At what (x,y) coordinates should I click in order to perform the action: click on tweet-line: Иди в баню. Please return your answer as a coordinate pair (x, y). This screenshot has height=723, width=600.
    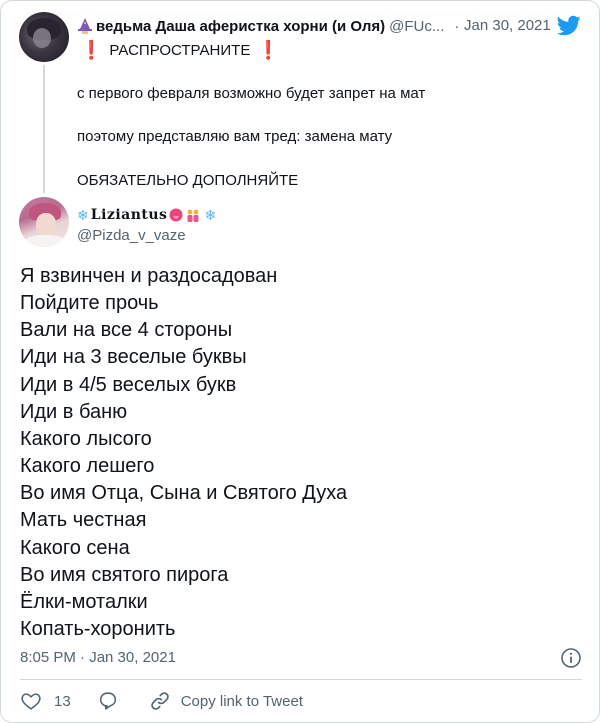
    Looking at the image, I should click on (74, 411).